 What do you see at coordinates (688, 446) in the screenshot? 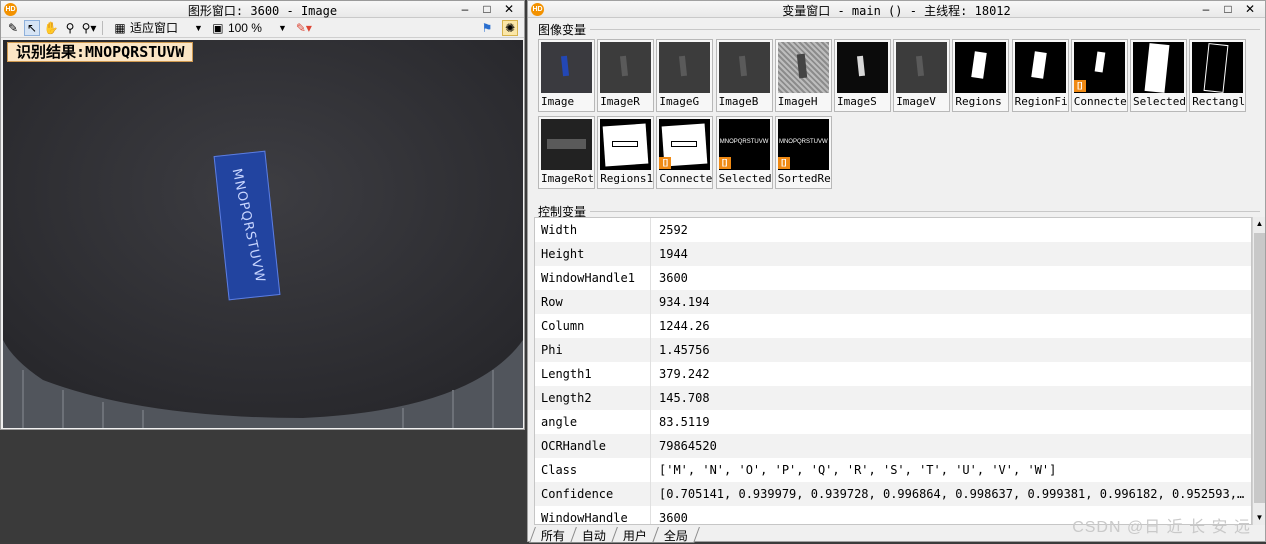
I see `control-var-value: 79864520` at bounding box center [688, 446].